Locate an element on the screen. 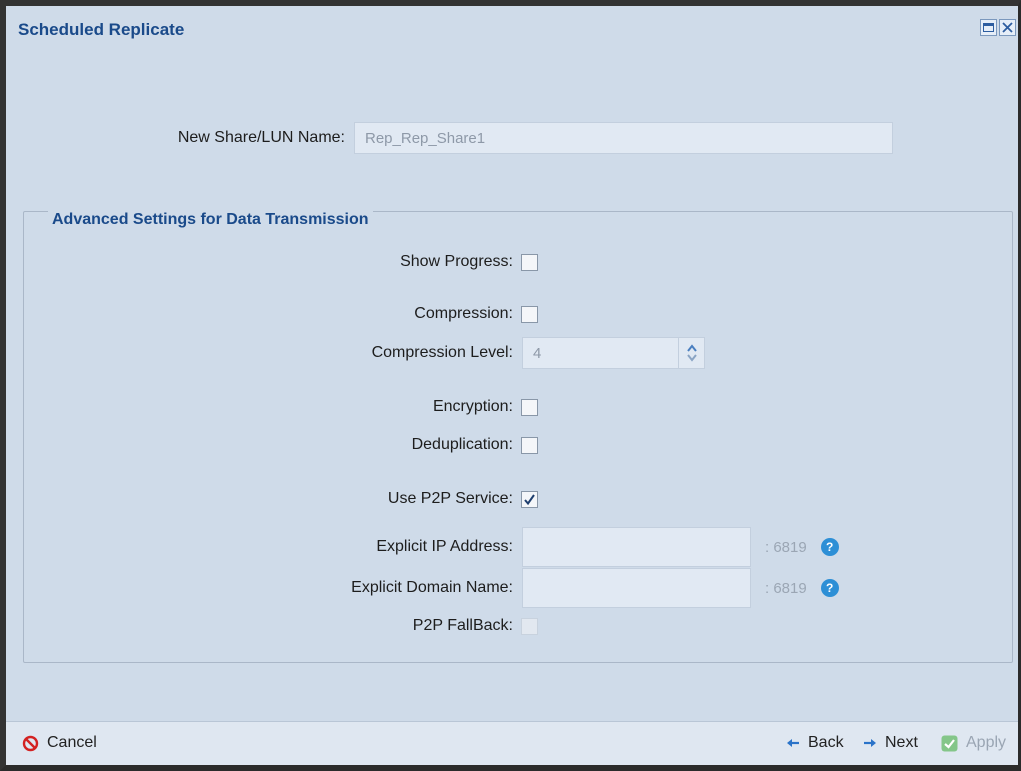  next-button: Next is located at coordinates (890, 743).